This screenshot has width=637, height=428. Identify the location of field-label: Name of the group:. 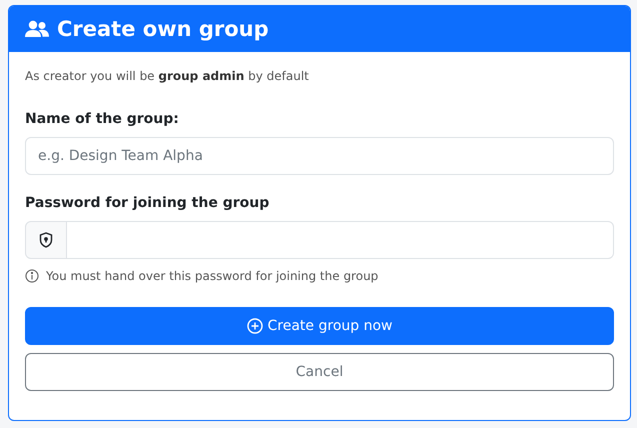
(102, 119).